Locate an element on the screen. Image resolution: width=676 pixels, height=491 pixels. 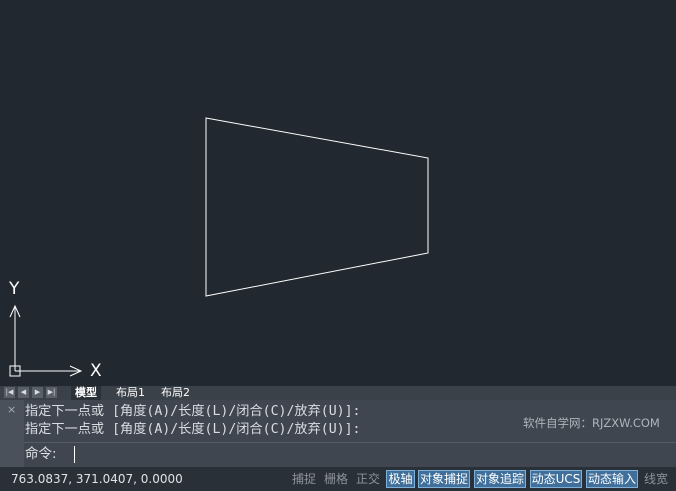
command-input-row: 命令: is located at coordinates (350, 454).